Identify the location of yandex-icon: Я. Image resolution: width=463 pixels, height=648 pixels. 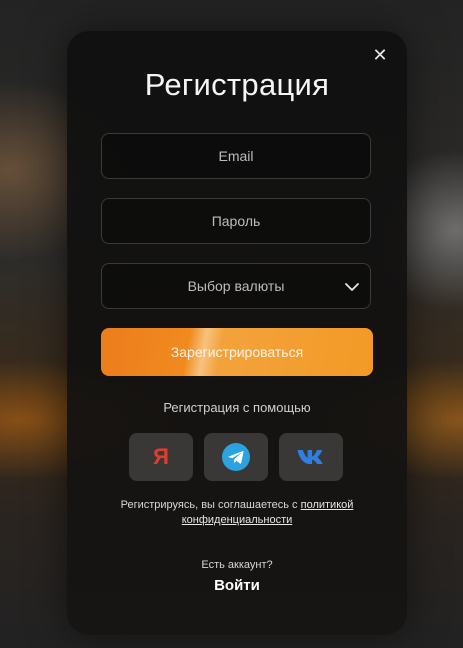
(161, 456).